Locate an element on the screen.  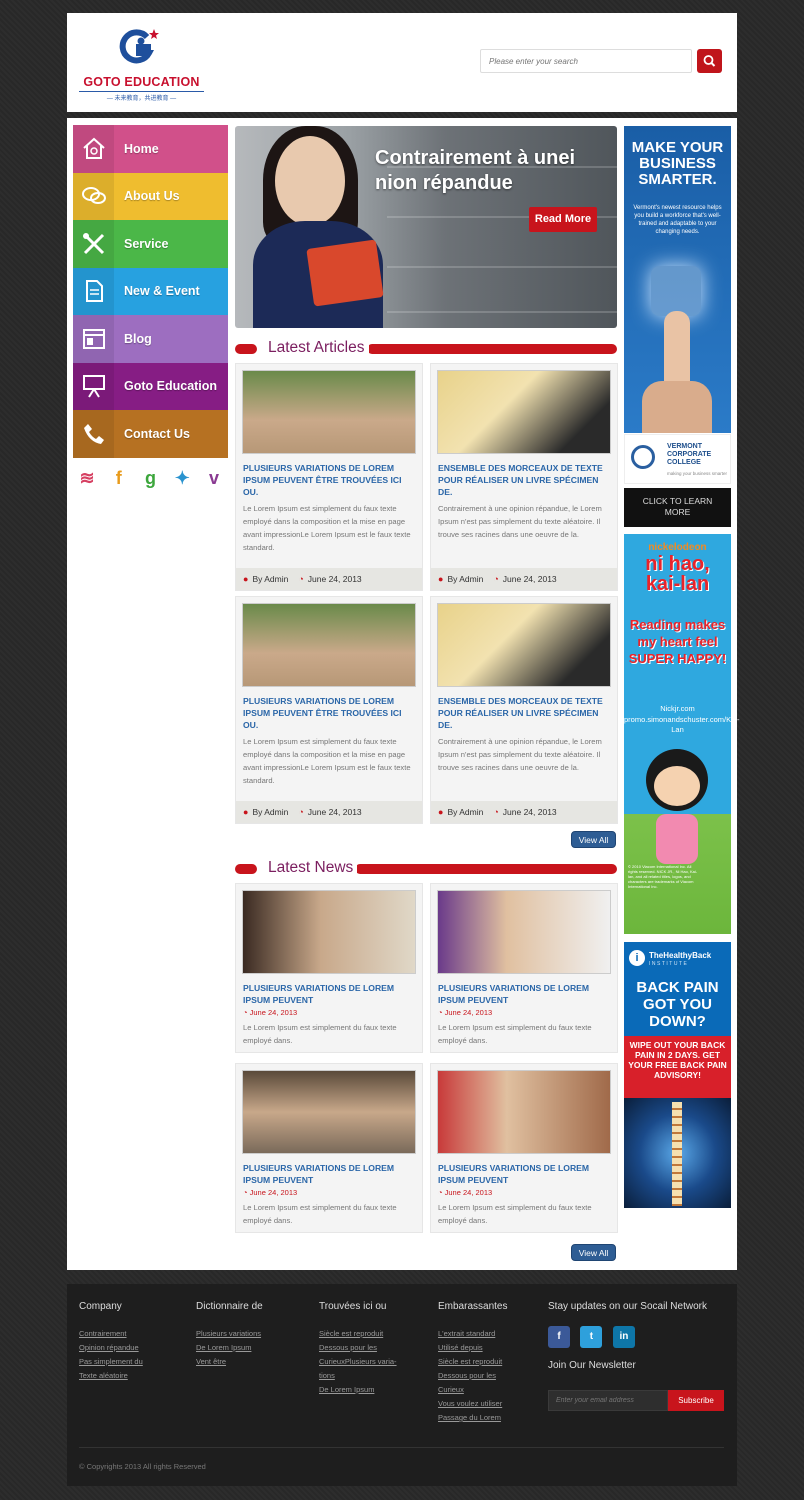
nav-item-news-event: New & Event is located at coordinates (150, 291).